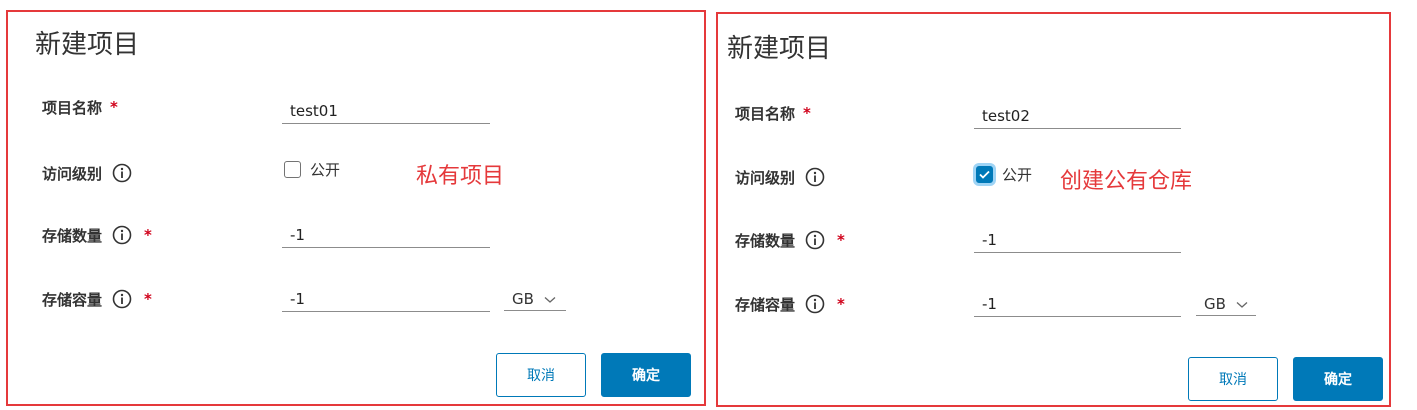 The image size is (1417, 410). I want to click on public-repo-annotation: 创建公有仓库, so click(1126, 181).